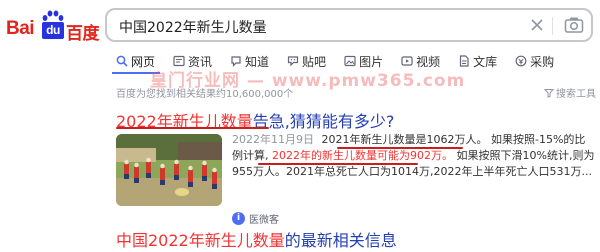  What do you see at coordinates (362, 155) in the screenshot?
I see `snippet-highlight: 2022年的新生儿数量可能为902万。` at bounding box center [362, 155].